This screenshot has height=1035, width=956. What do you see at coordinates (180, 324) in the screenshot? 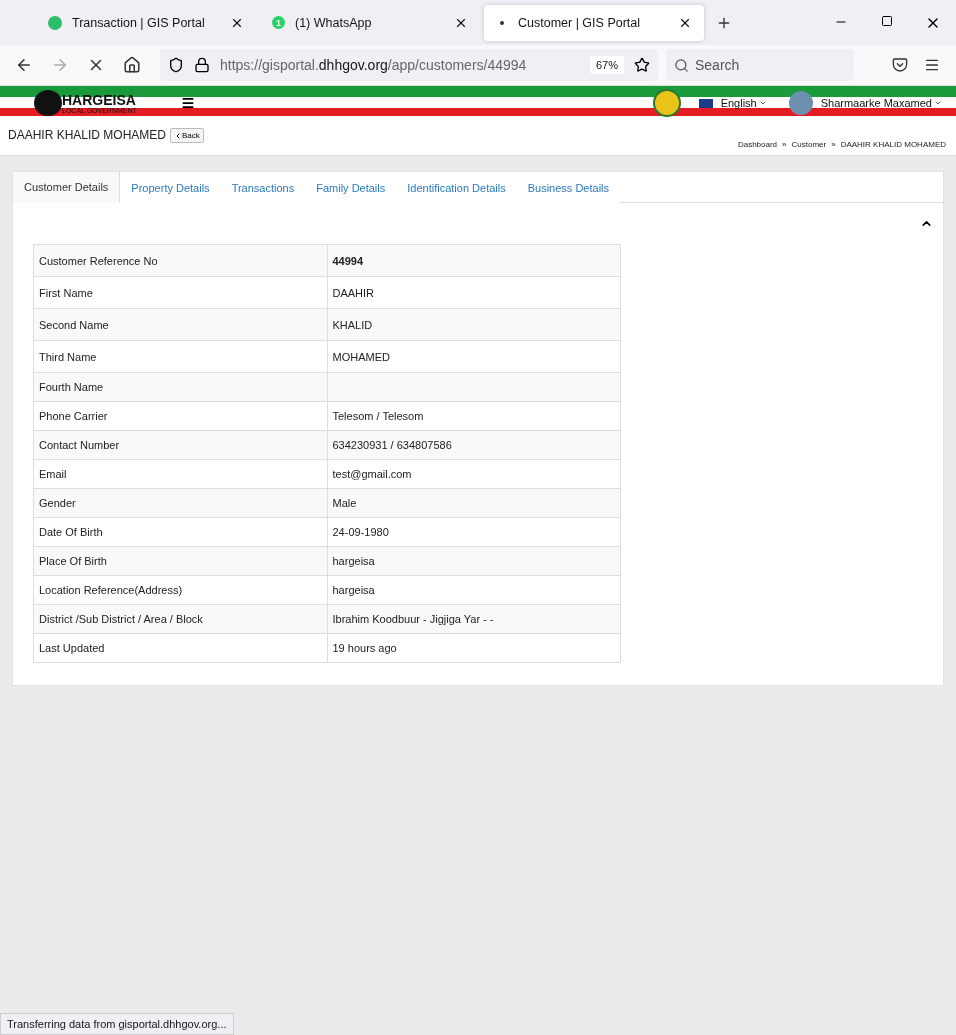
I see `field-label: Second Name` at bounding box center [180, 324].